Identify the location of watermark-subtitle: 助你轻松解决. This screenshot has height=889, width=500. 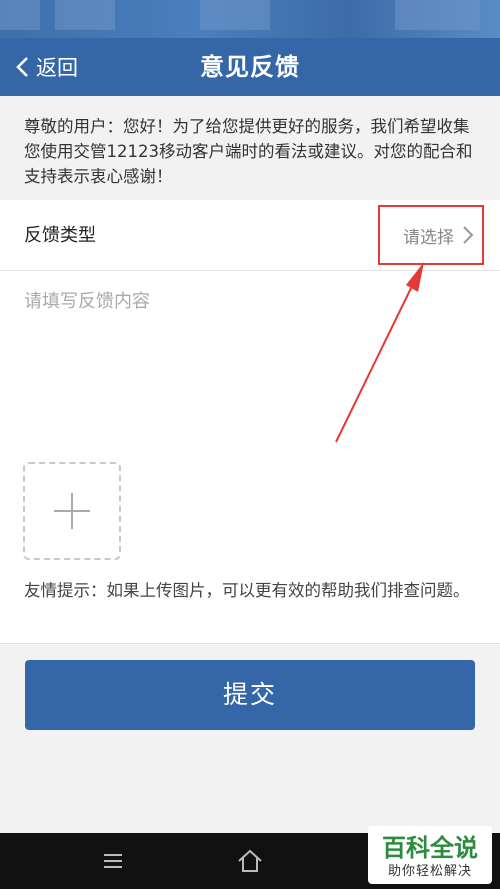
(429, 871).